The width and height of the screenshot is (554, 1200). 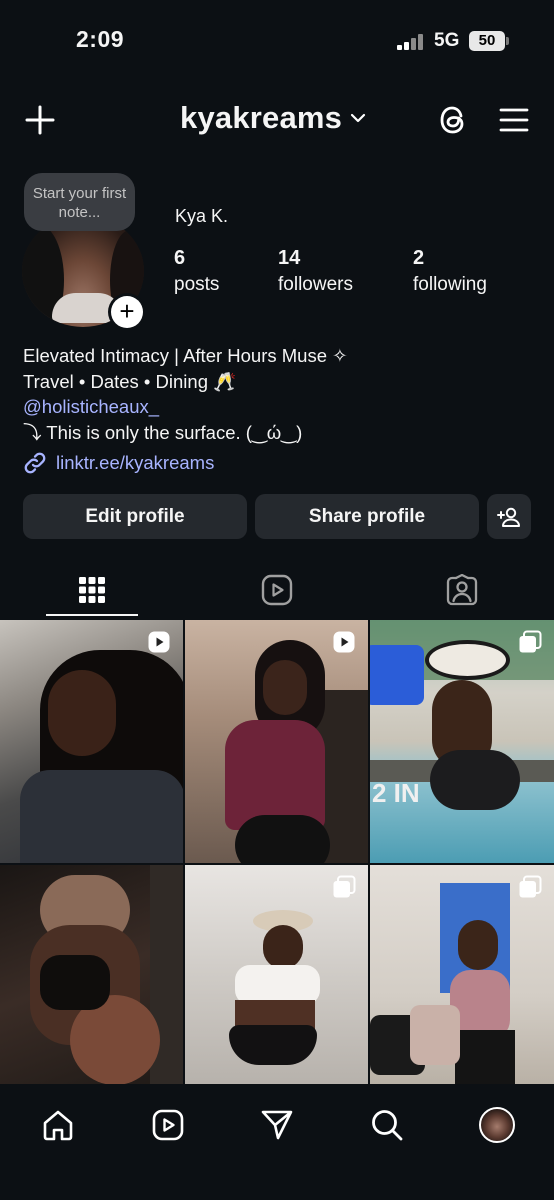 What do you see at coordinates (367, 516) in the screenshot?
I see `share-profile-button: Share profile` at bounding box center [367, 516].